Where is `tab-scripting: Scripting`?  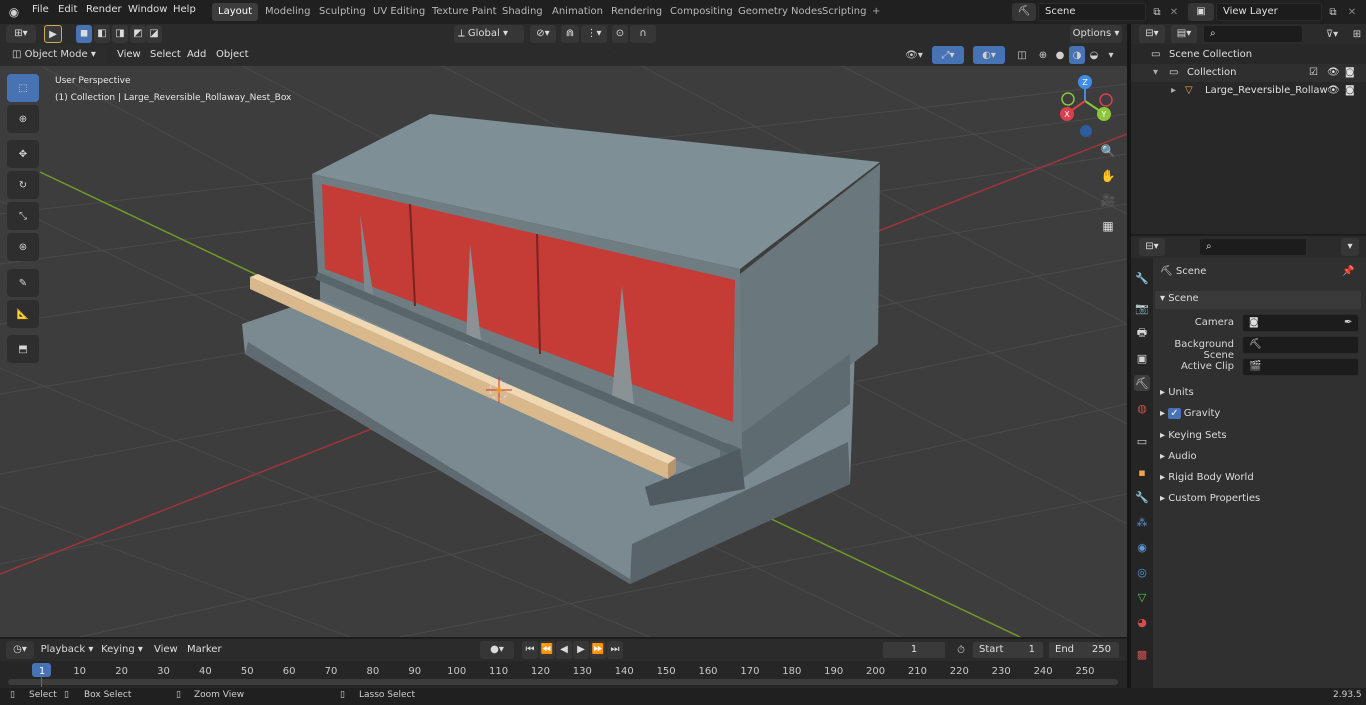 tab-scripting: Scripting is located at coordinates (844, 12).